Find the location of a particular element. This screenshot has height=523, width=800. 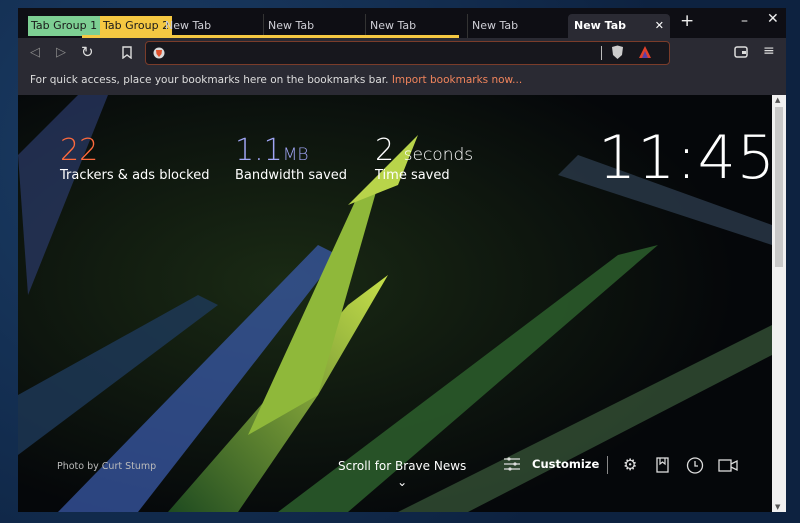

menu-icon: ≡ is located at coordinates (769, 51).